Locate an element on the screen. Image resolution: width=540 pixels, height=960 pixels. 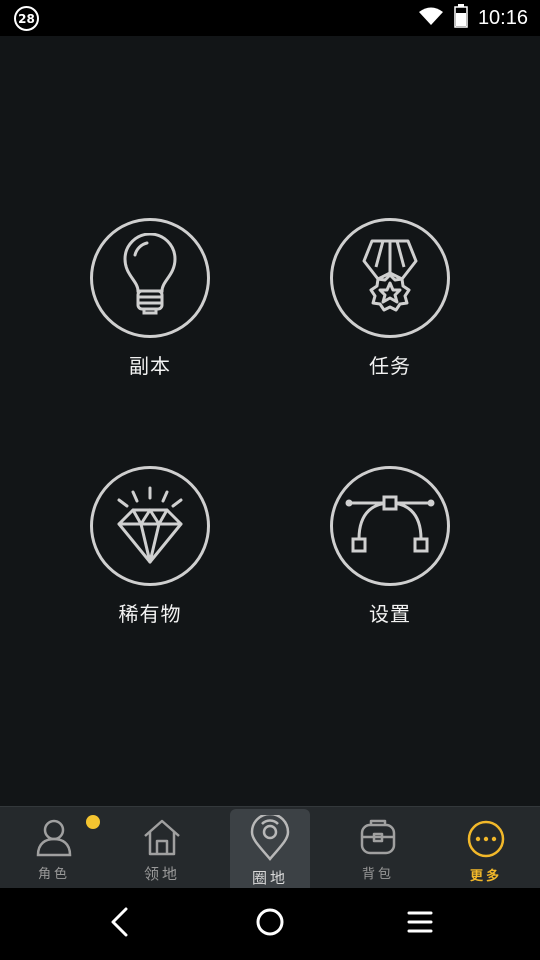
system-nav-bar is located at coordinates (270, 924).